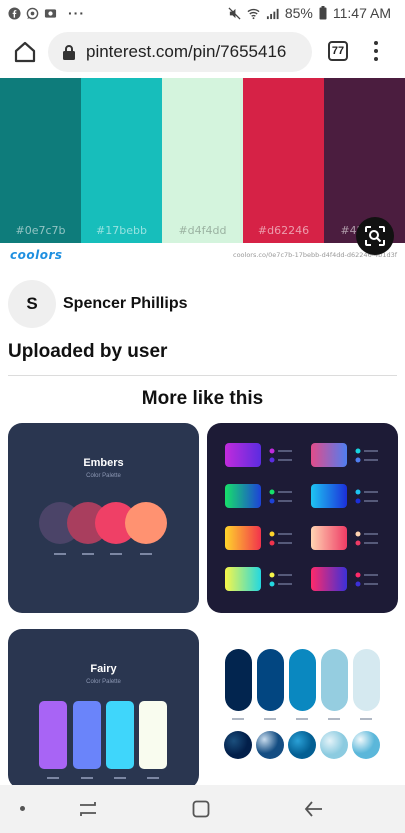  Describe the element at coordinates (314, 809) in the screenshot. I see `back-button` at that location.